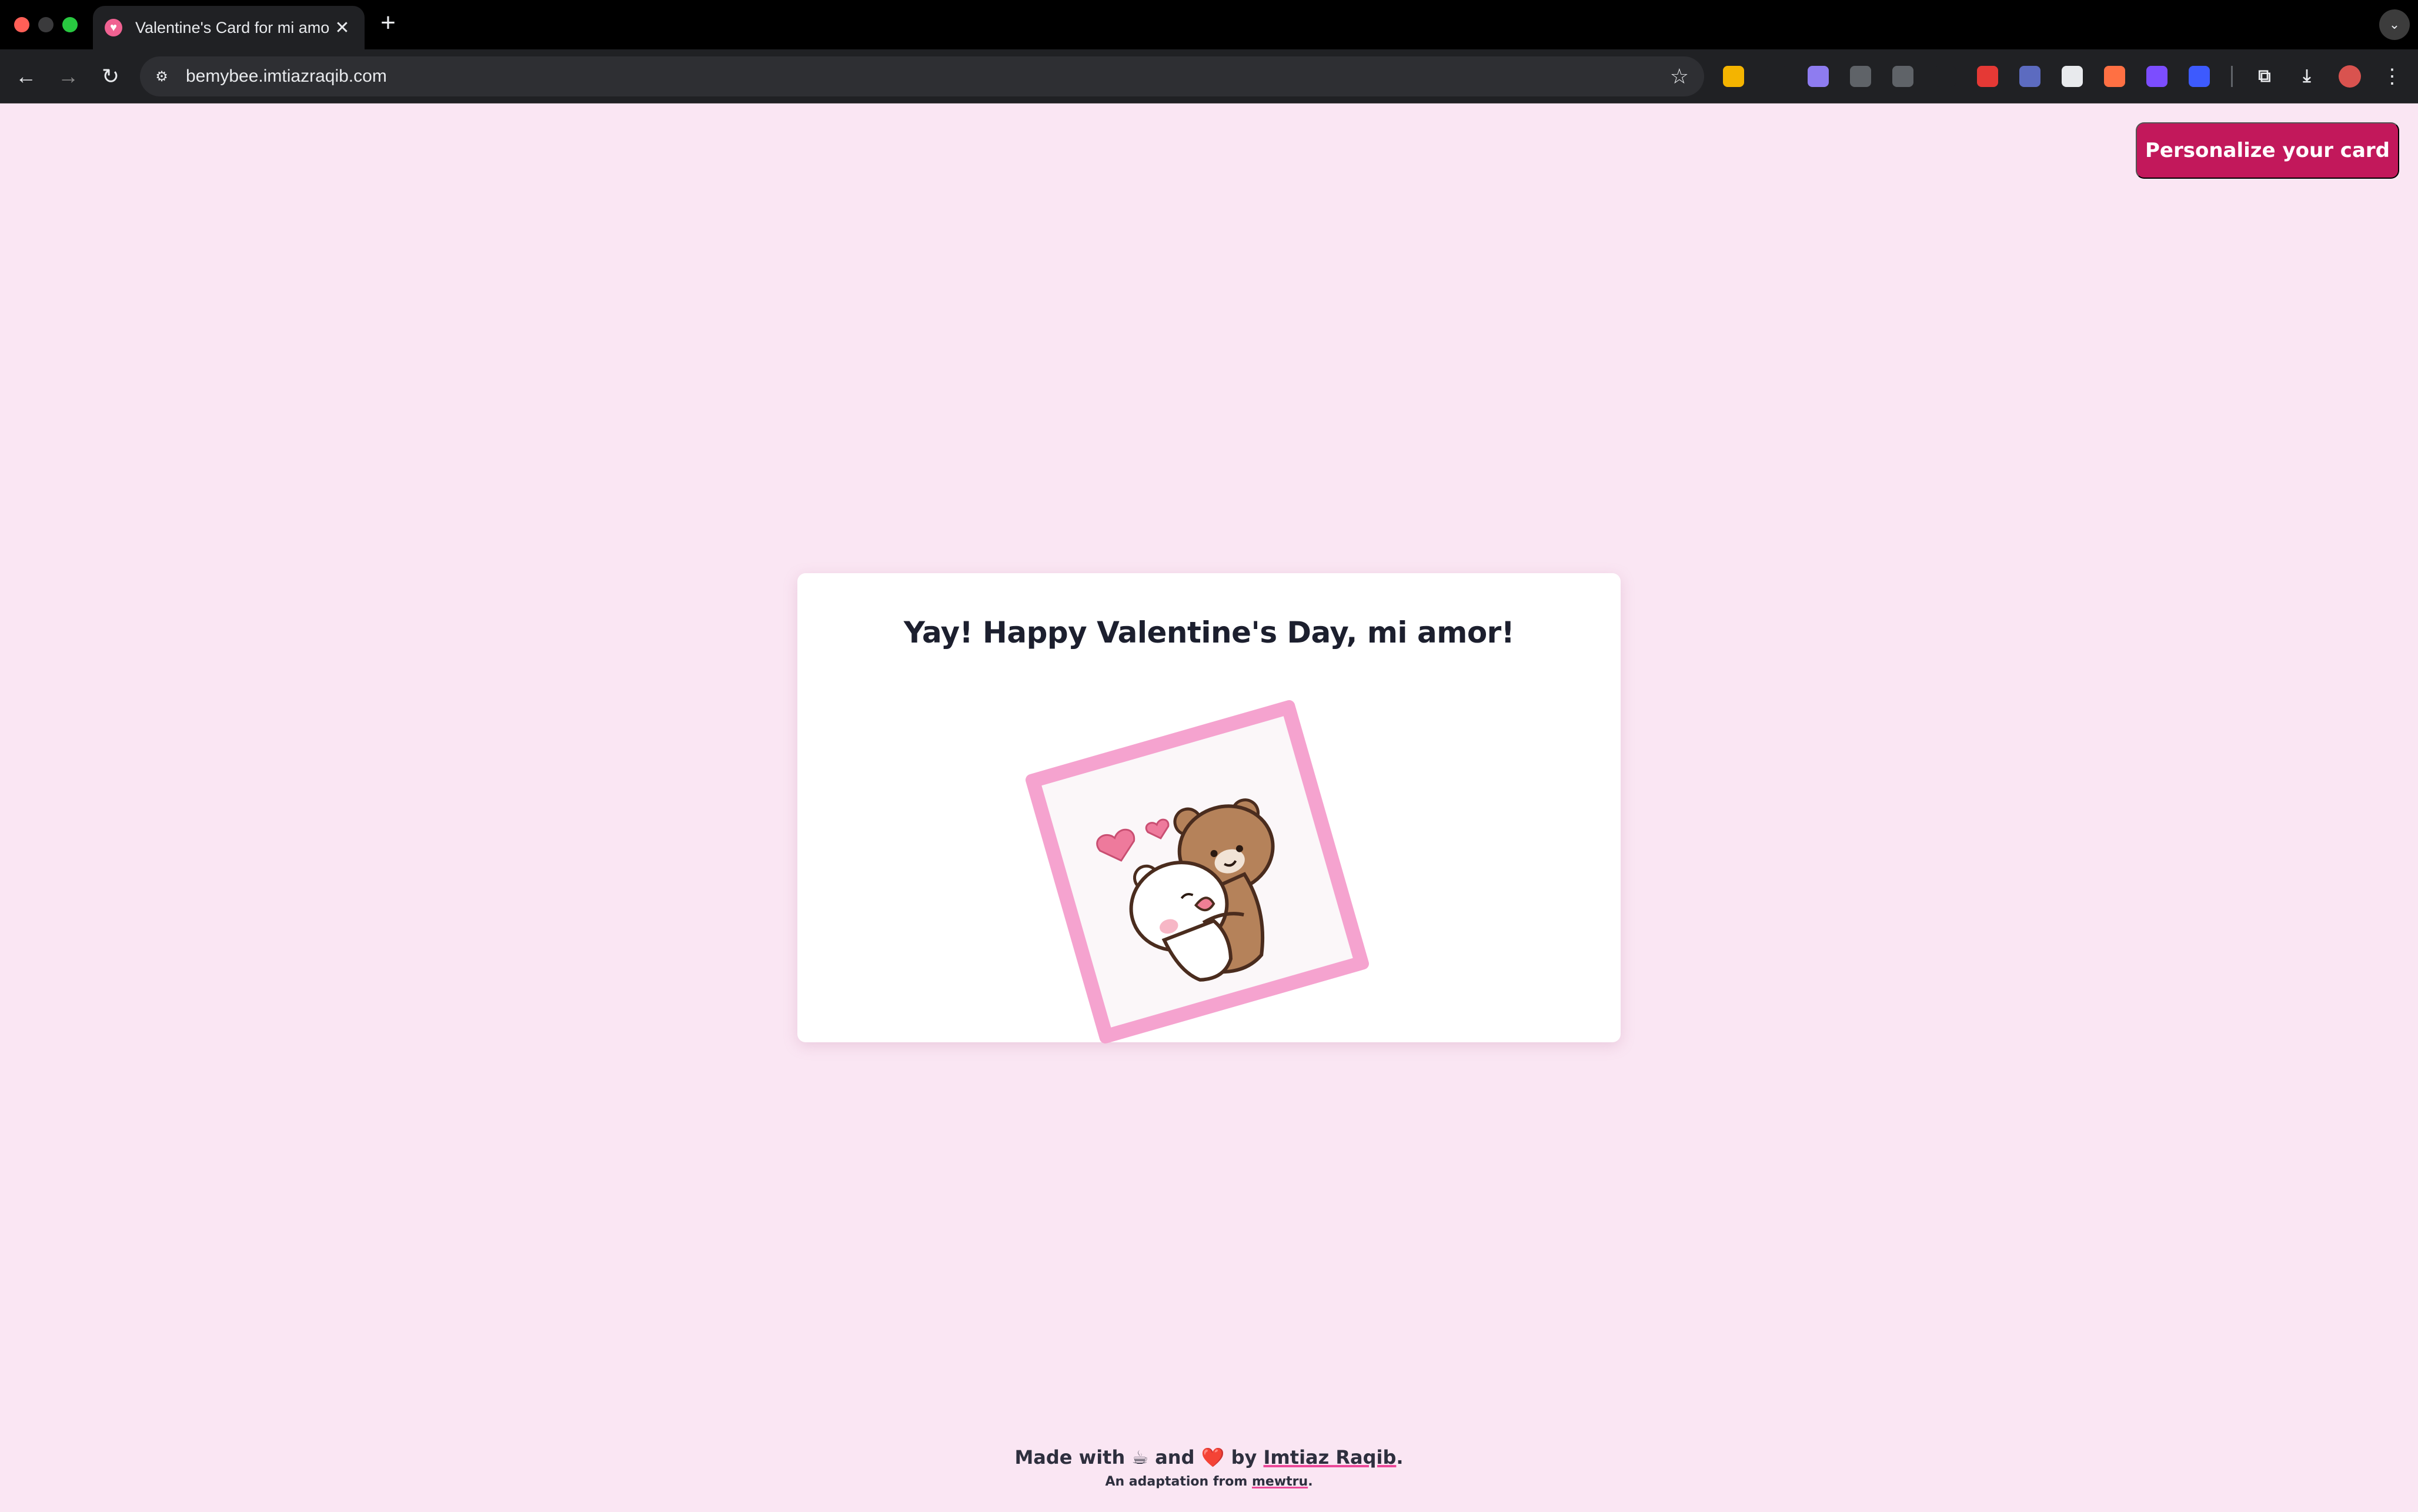  I want to click on footer-sub-period: ., so click(1311, 1482).